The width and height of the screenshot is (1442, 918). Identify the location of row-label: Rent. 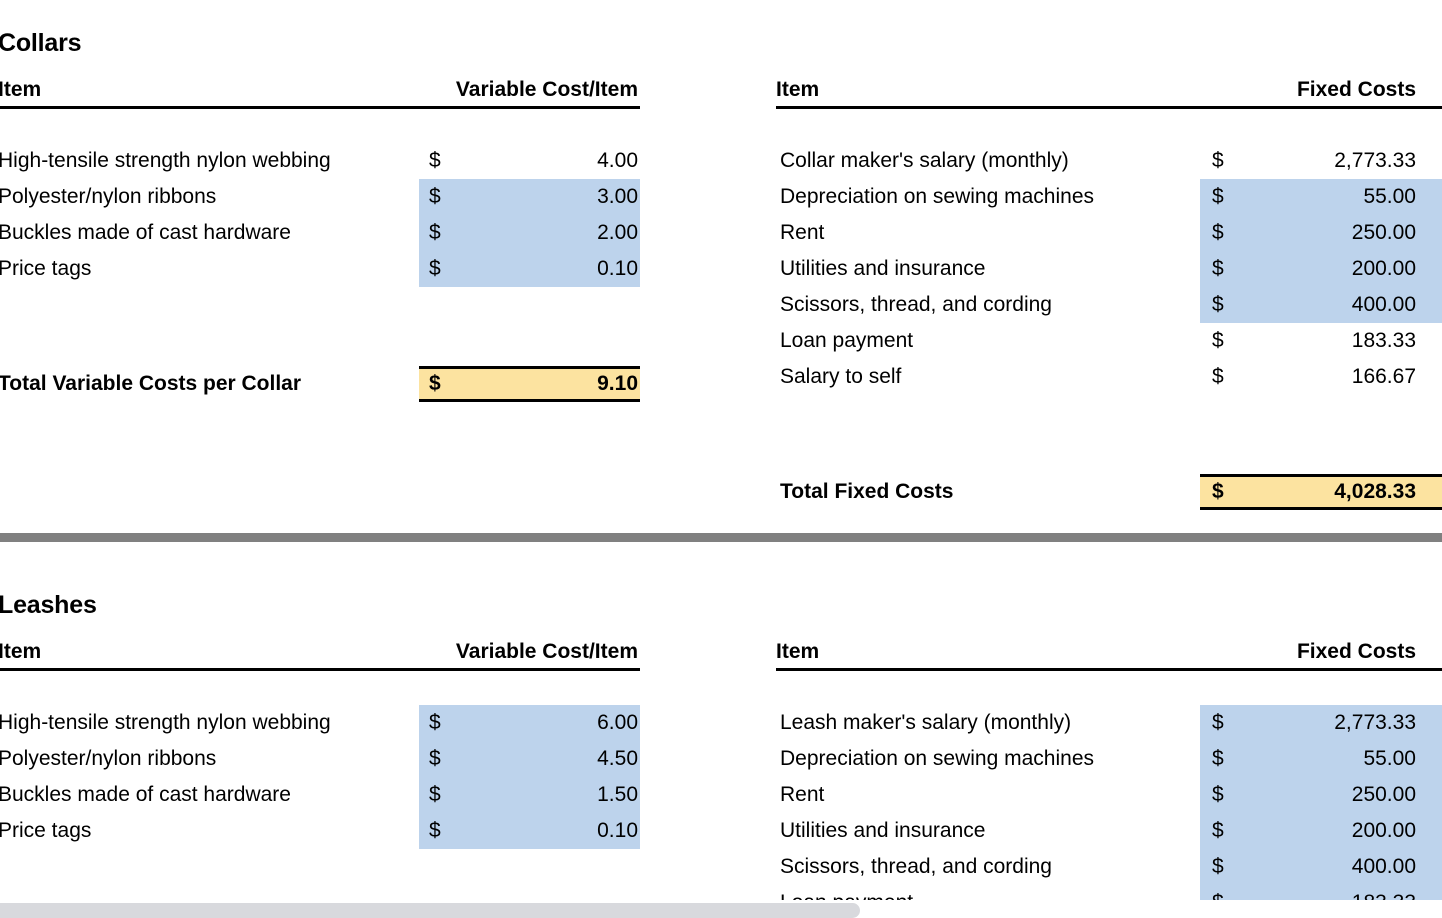
(802, 794).